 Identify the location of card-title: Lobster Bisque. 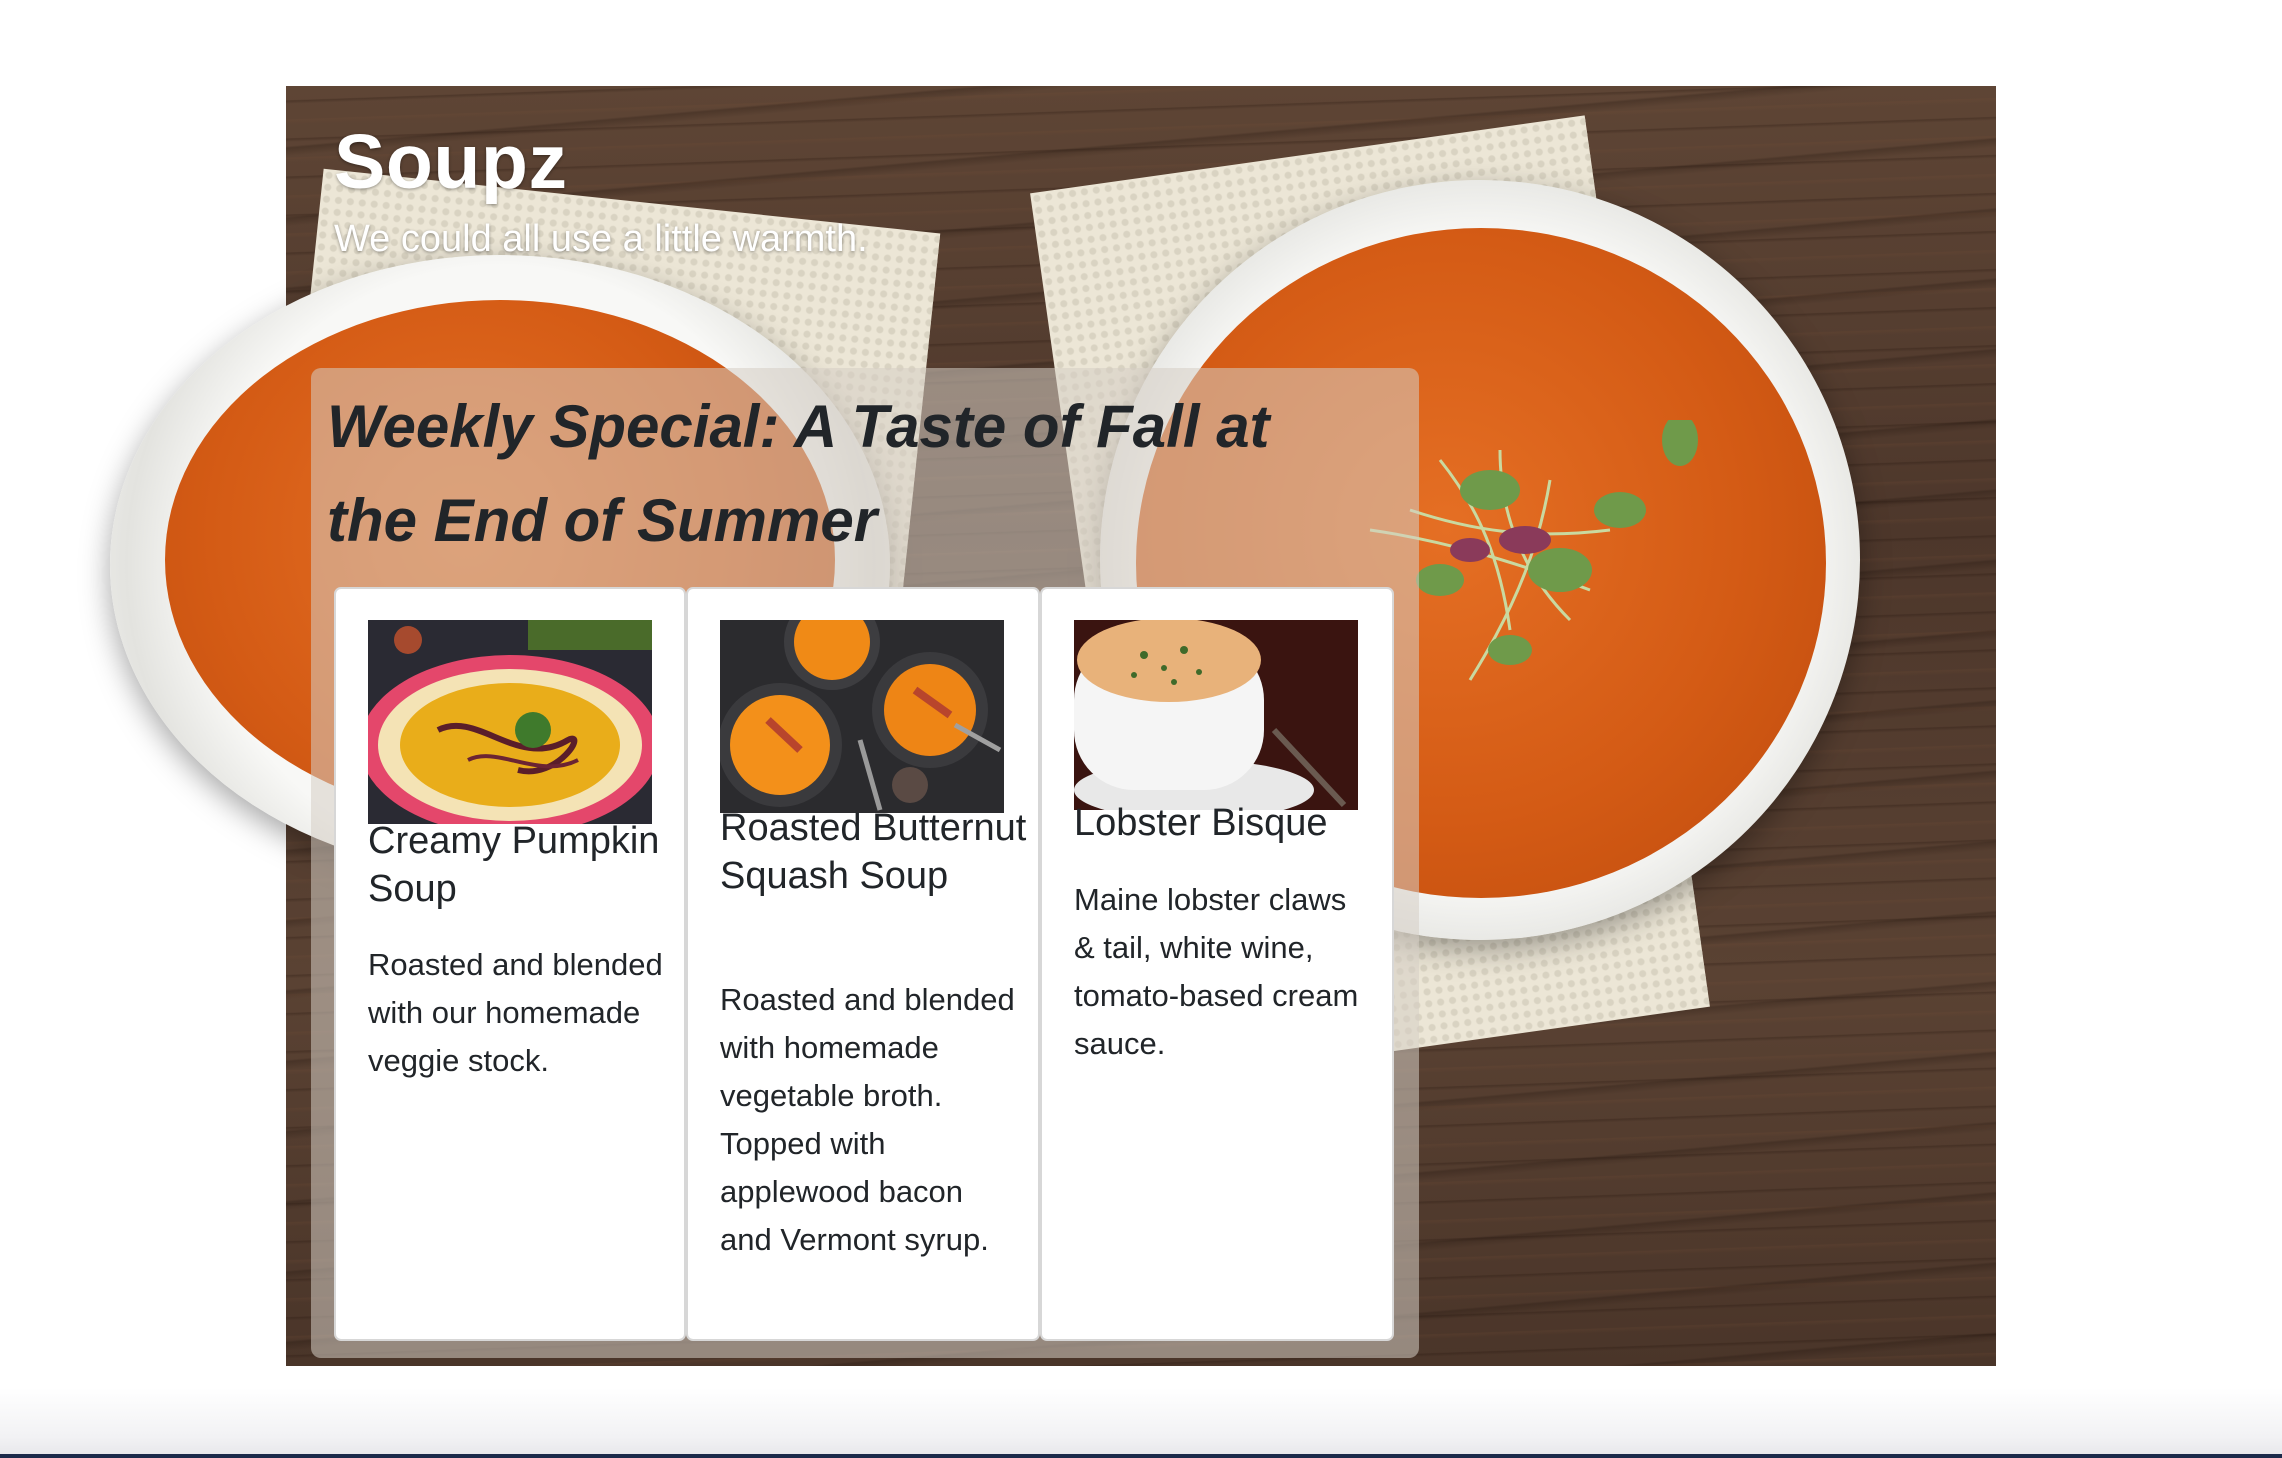
(1201, 823).